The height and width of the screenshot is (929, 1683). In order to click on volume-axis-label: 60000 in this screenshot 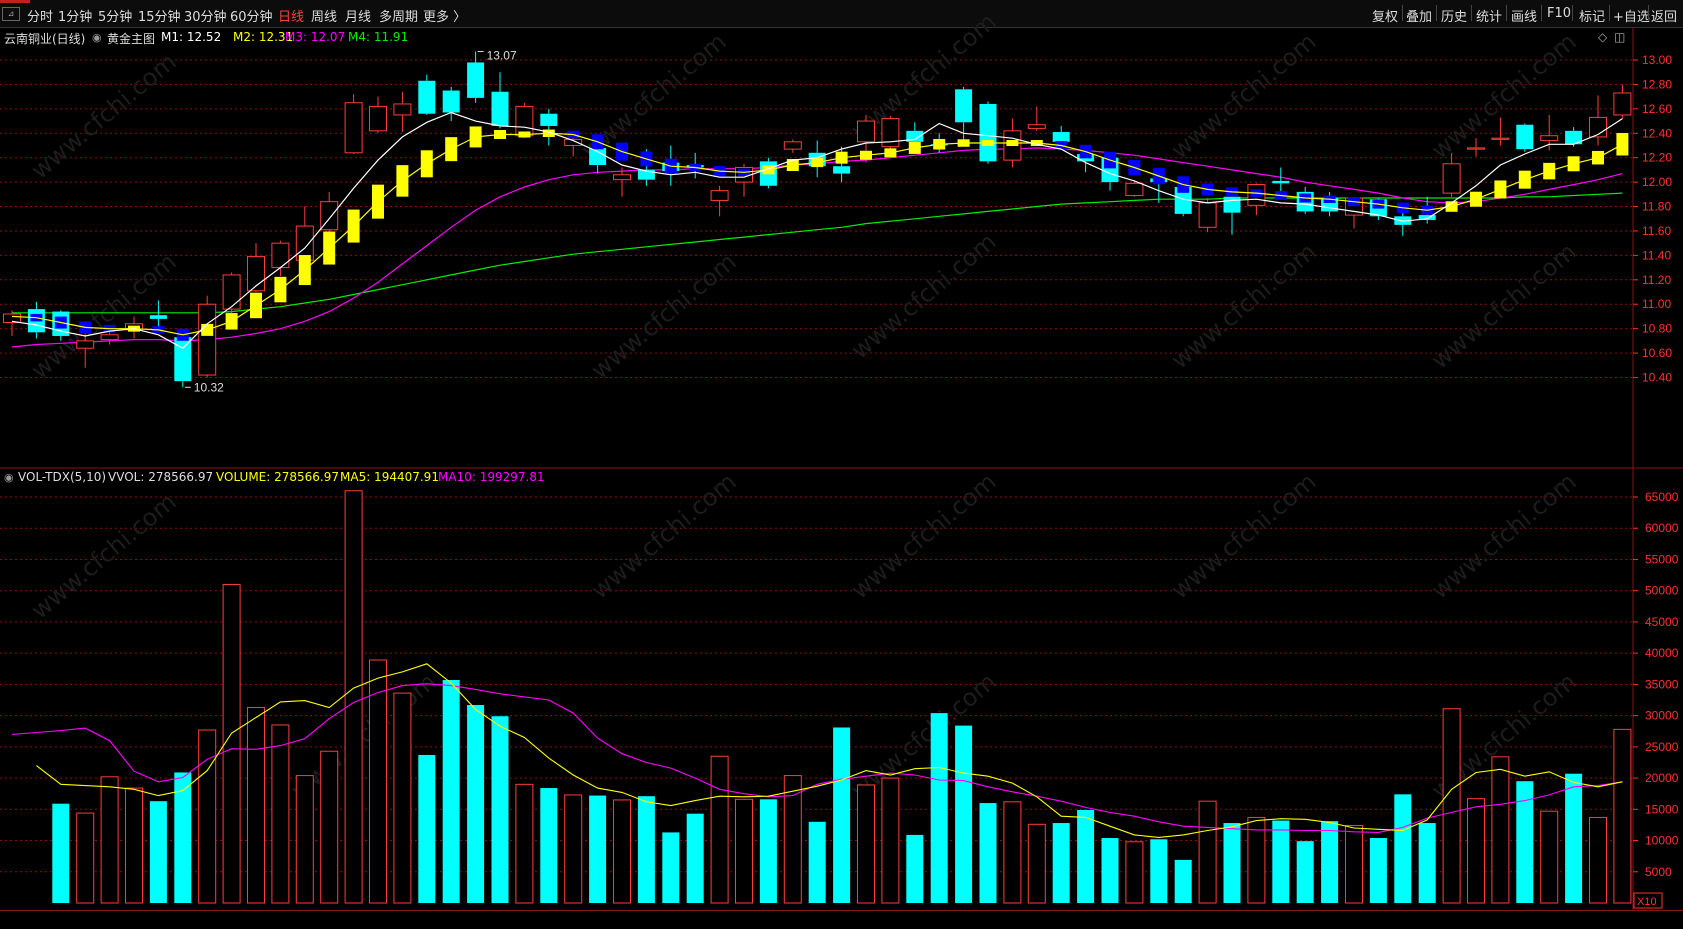, I will do `click(1662, 528)`.